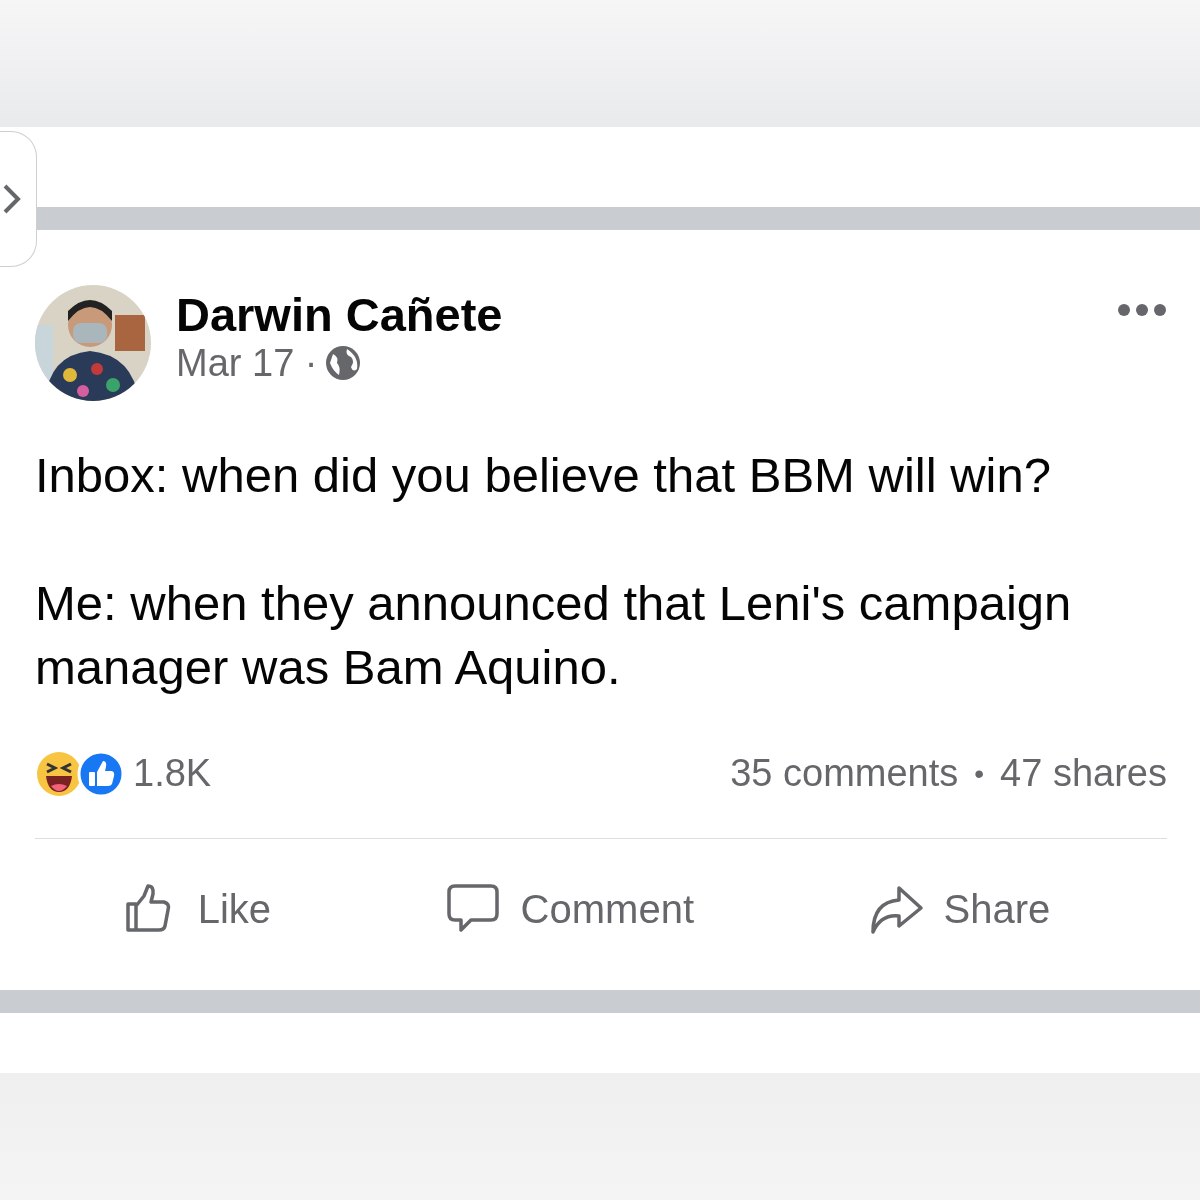 This screenshot has height=1200, width=1200. What do you see at coordinates (569, 909) in the screenshot?
I see `comment-button: Comment` at bounding box center [569, 909].